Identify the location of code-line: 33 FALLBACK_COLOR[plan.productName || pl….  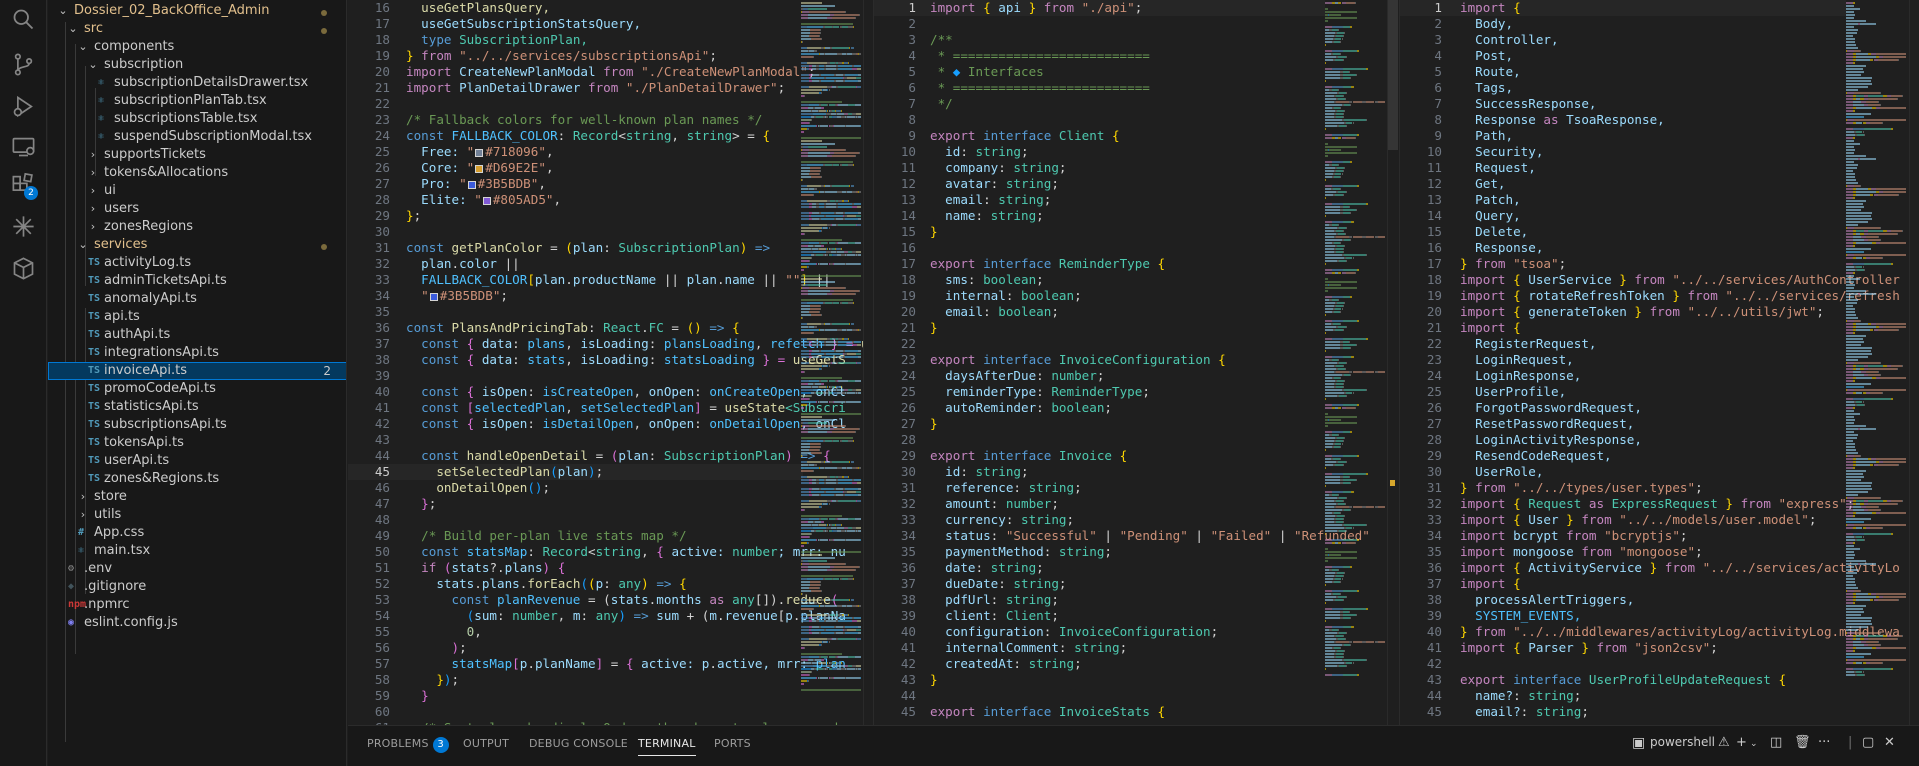
(589, 280).